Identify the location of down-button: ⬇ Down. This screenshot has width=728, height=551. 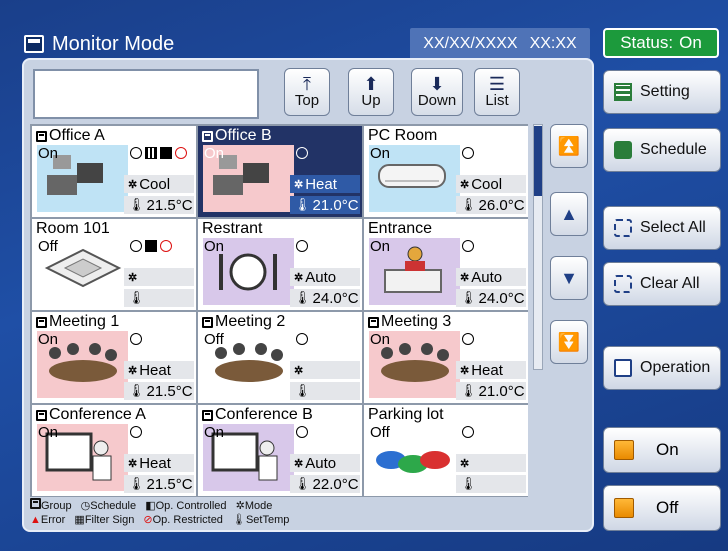
(437, 92).